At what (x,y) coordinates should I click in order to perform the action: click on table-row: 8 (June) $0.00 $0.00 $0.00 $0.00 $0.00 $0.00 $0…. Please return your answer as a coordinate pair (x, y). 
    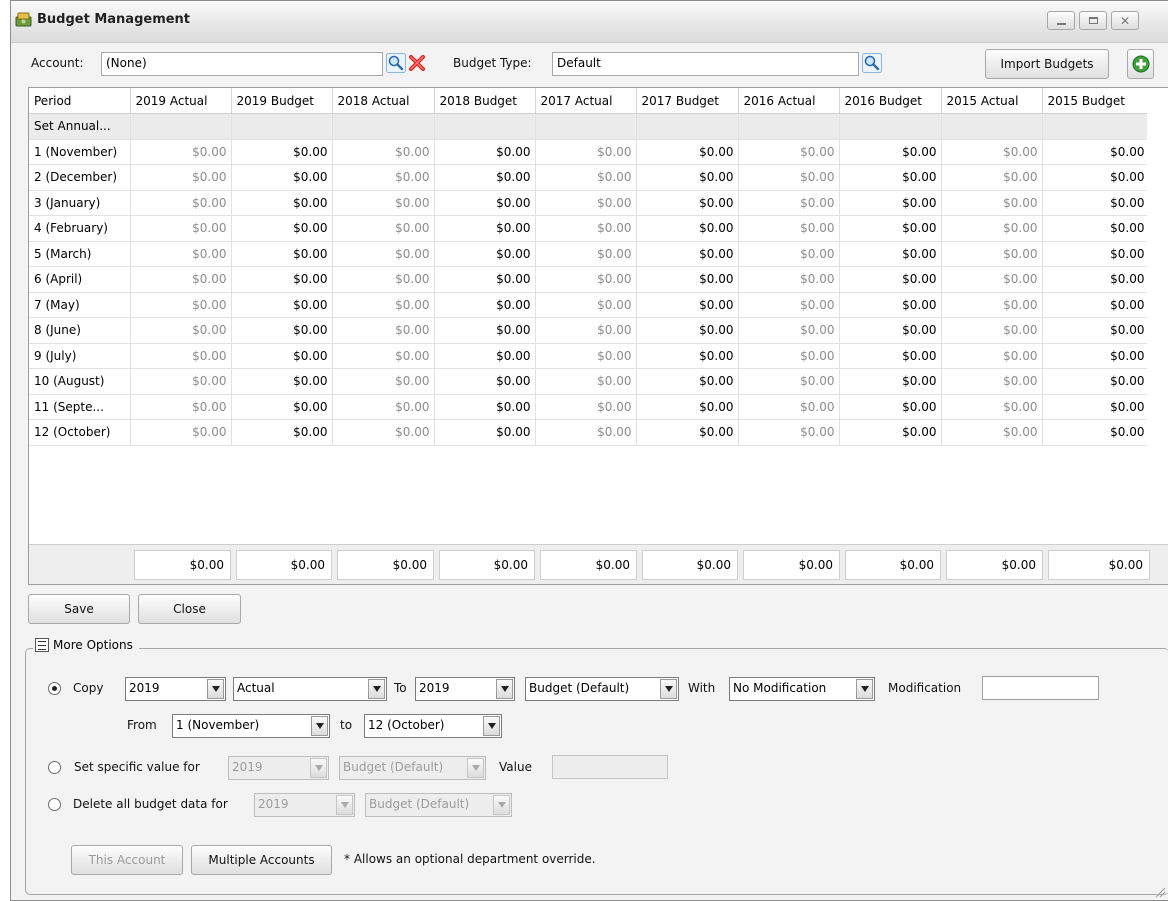
    Looking at the image, I should click on (589, 330).